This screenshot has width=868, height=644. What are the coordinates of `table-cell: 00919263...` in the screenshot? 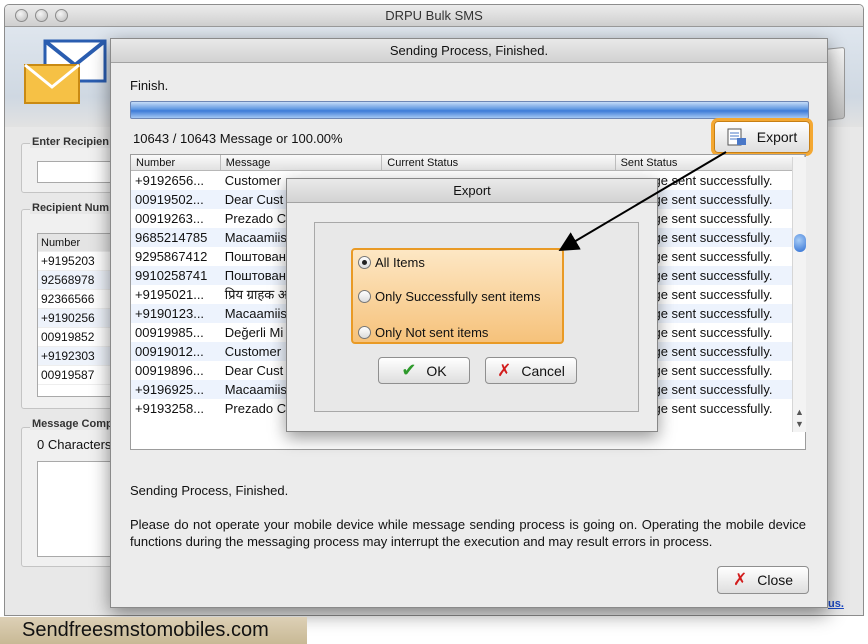 It's located at (169, 218).